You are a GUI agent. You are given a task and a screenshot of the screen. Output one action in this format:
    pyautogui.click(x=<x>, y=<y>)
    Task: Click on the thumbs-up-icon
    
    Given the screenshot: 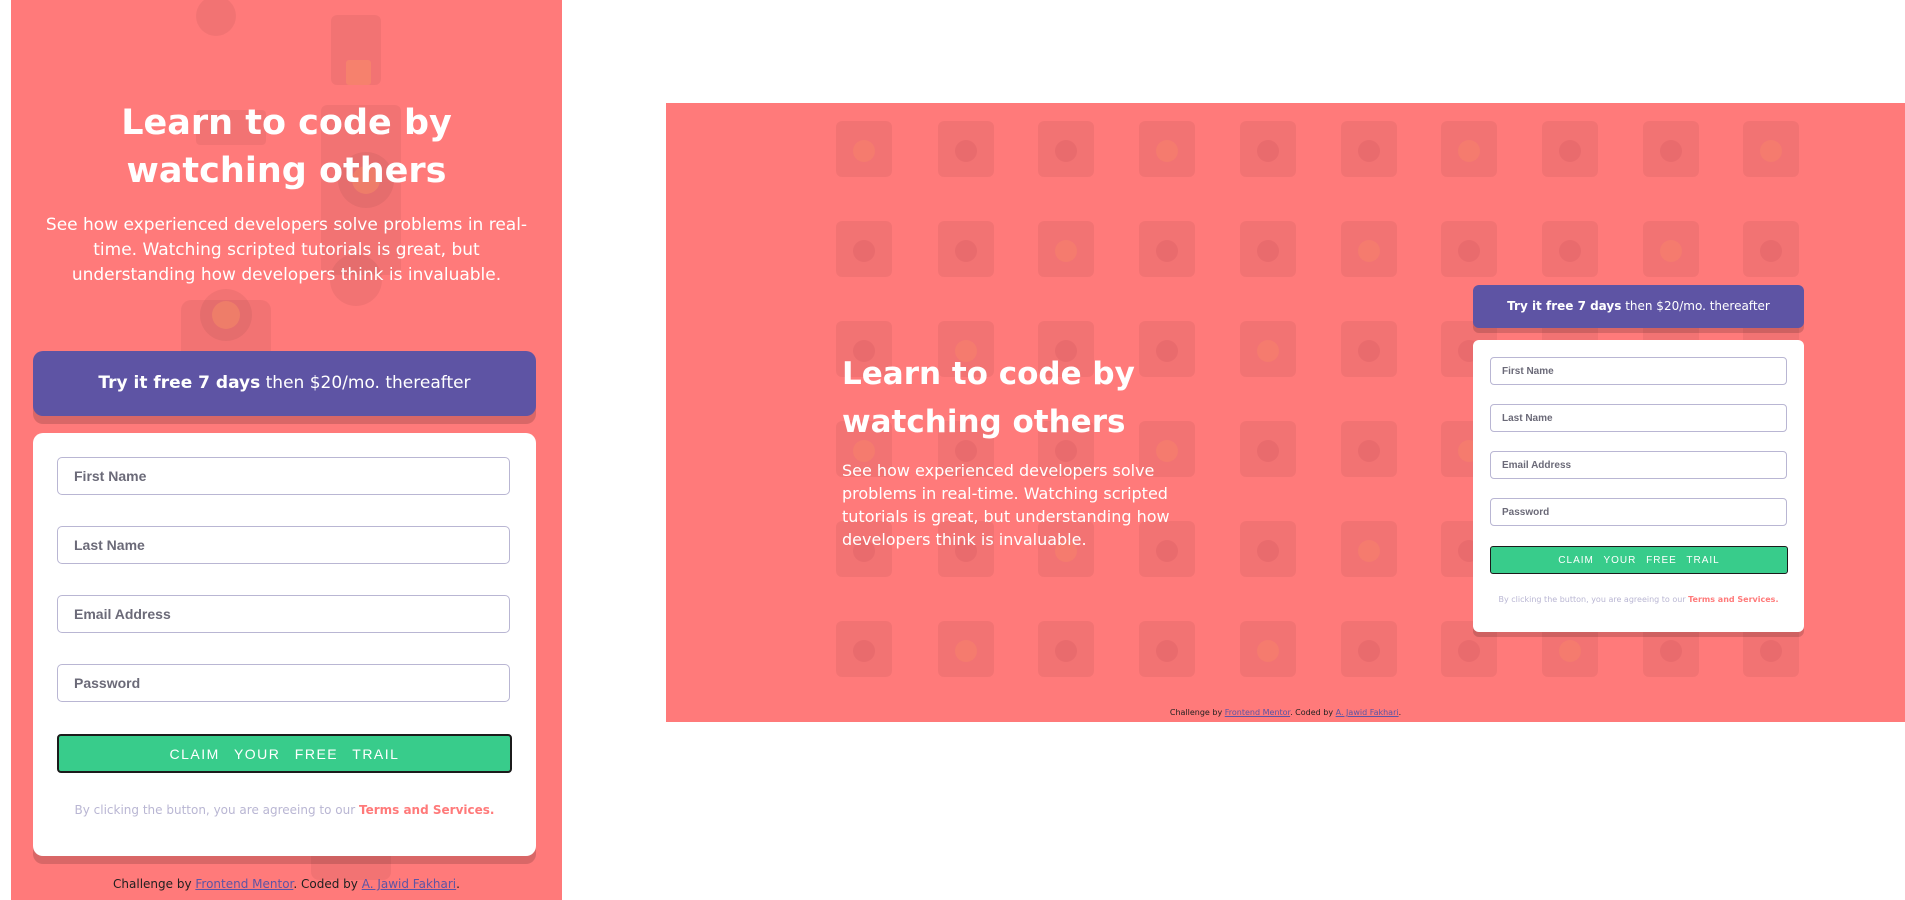 What is the action you would take?
    pyautogui.click(x=1268, y=249)
    